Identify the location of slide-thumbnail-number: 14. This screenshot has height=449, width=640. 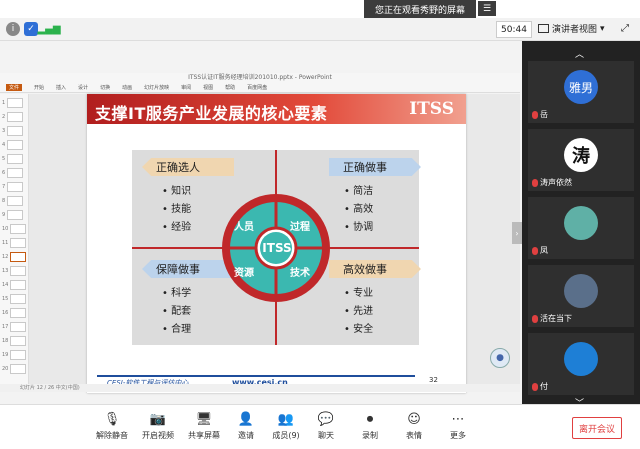
(5, 284).